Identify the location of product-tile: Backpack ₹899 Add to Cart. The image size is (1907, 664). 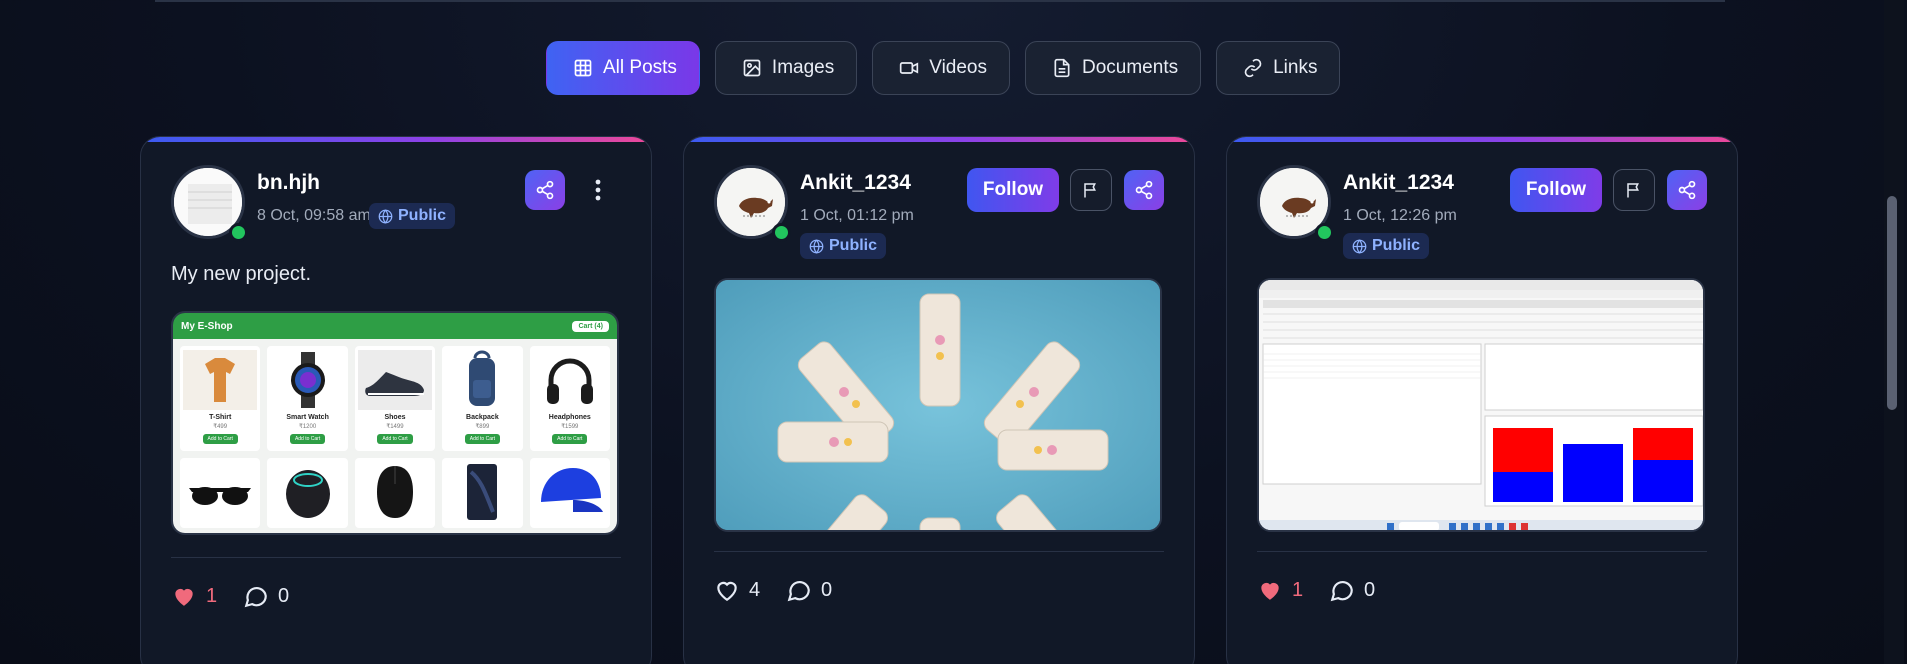
(482, 398).